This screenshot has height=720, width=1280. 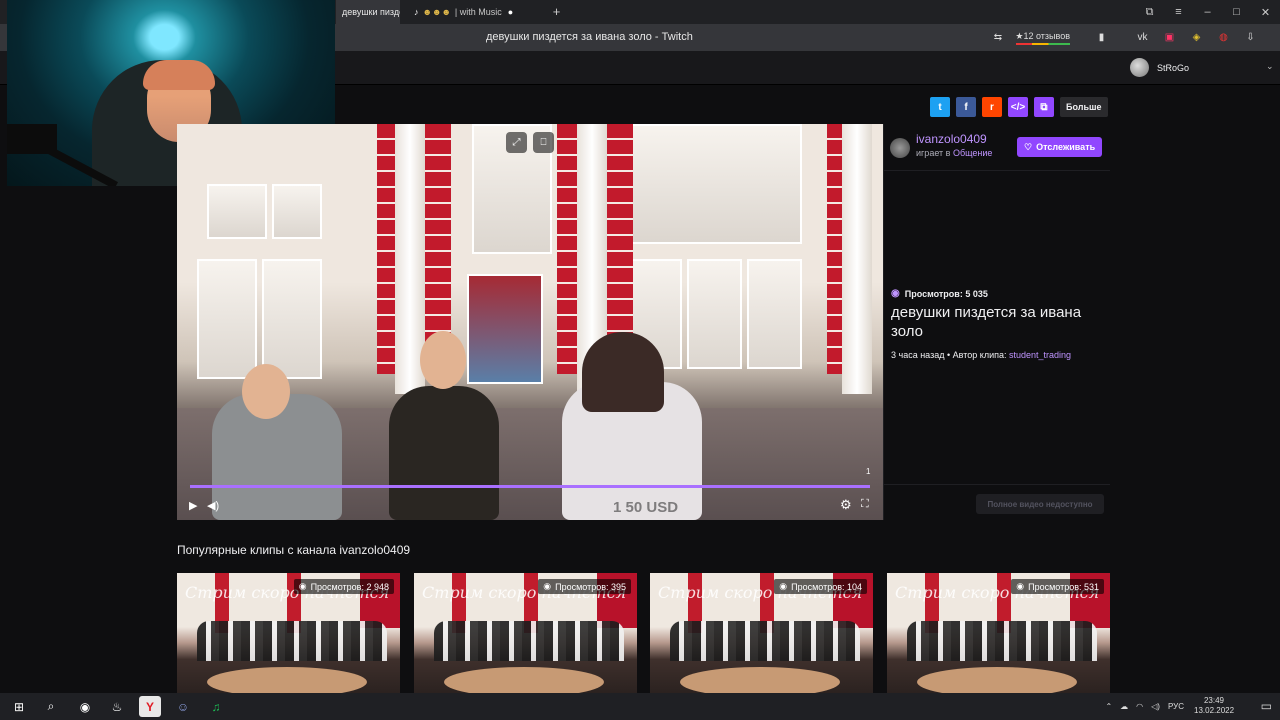 What do you see at coordinates (1060, 147) in the screenshot?
I see `follow-button: ♡ Отслеживать` at bounding box center [1060, 147].